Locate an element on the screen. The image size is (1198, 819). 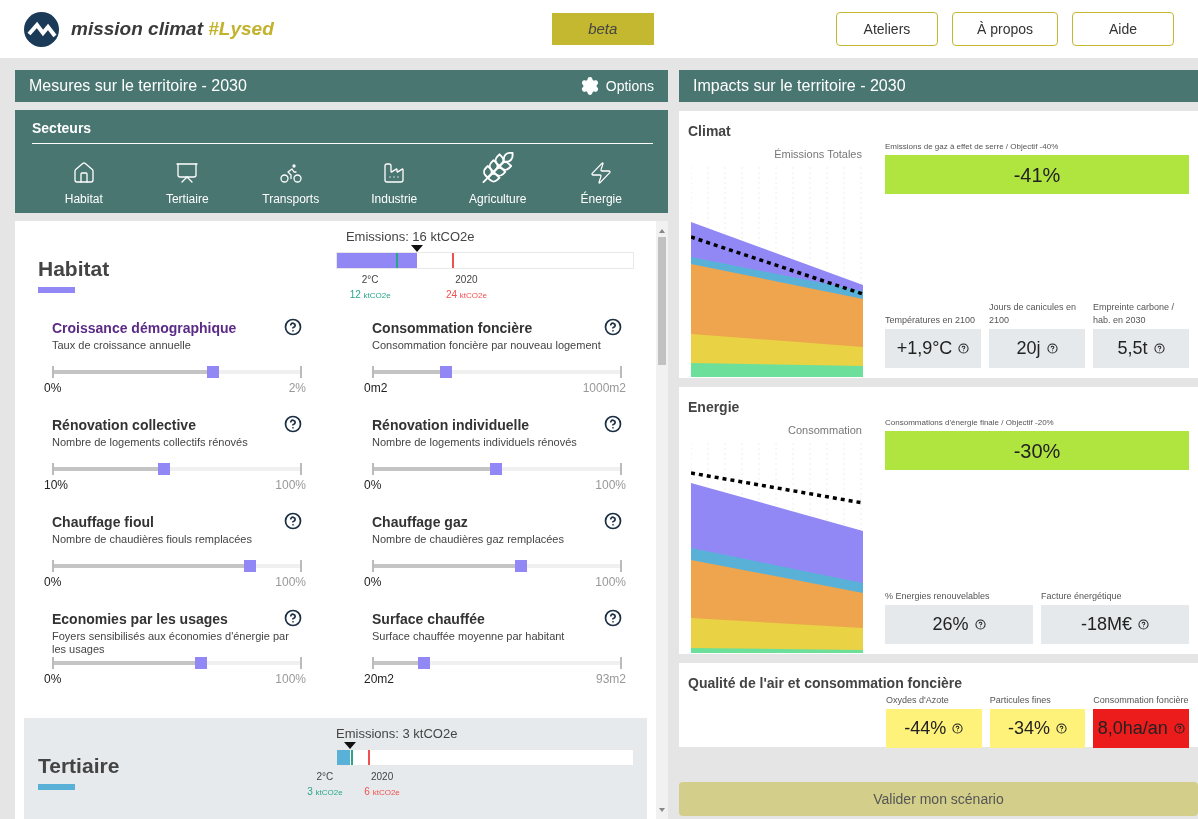
slider-description: Nombre de chaudières gaz remplacées is located at coordinates (468, 540).